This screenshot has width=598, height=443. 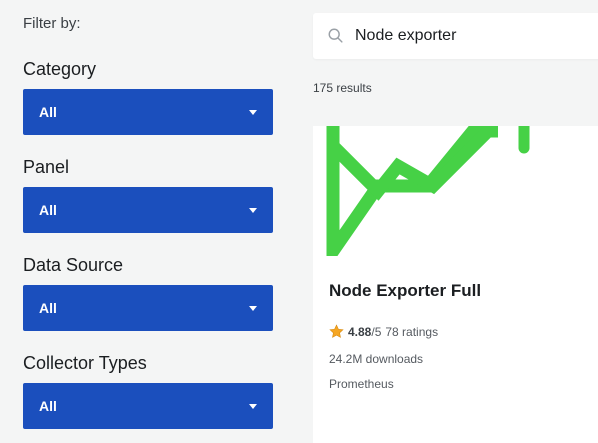 I want to click on filter-label-category: Category, so click(x=60, y=69).